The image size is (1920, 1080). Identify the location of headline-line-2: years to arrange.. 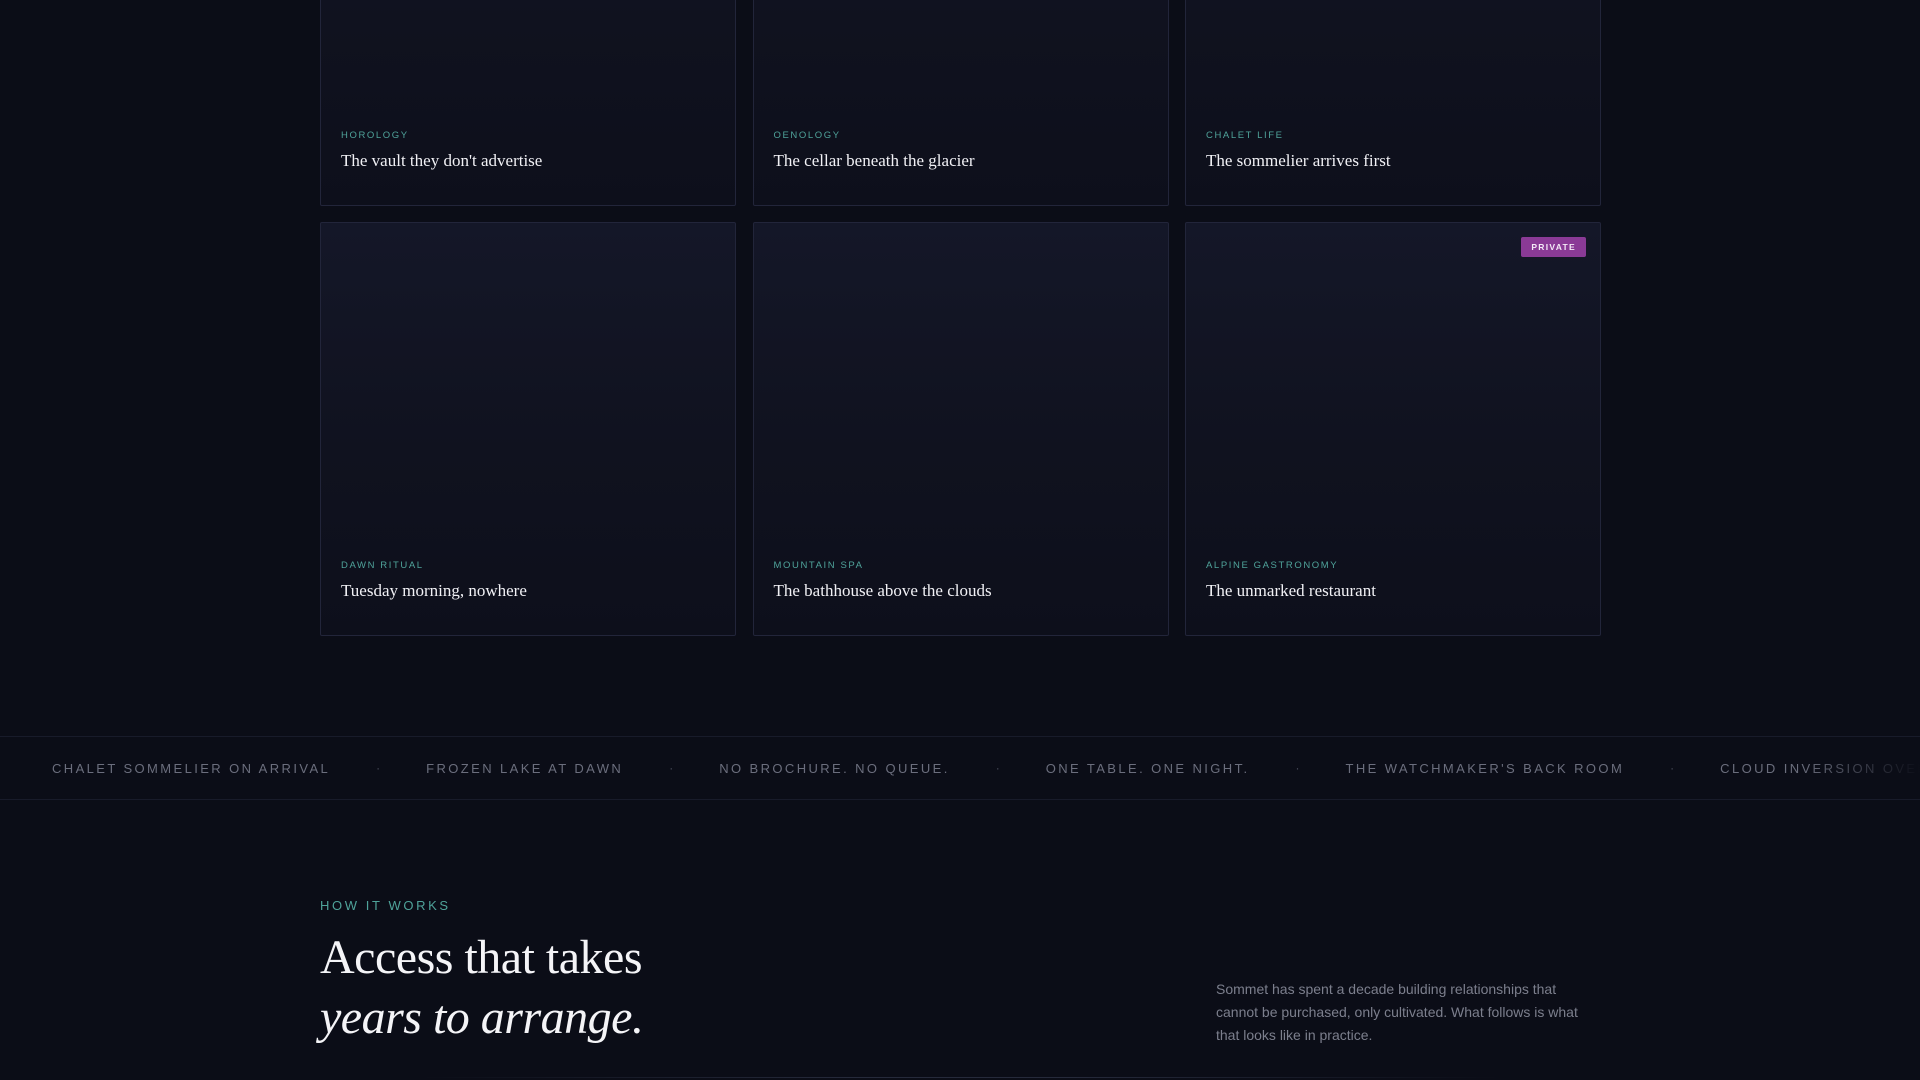
(482, 1017).